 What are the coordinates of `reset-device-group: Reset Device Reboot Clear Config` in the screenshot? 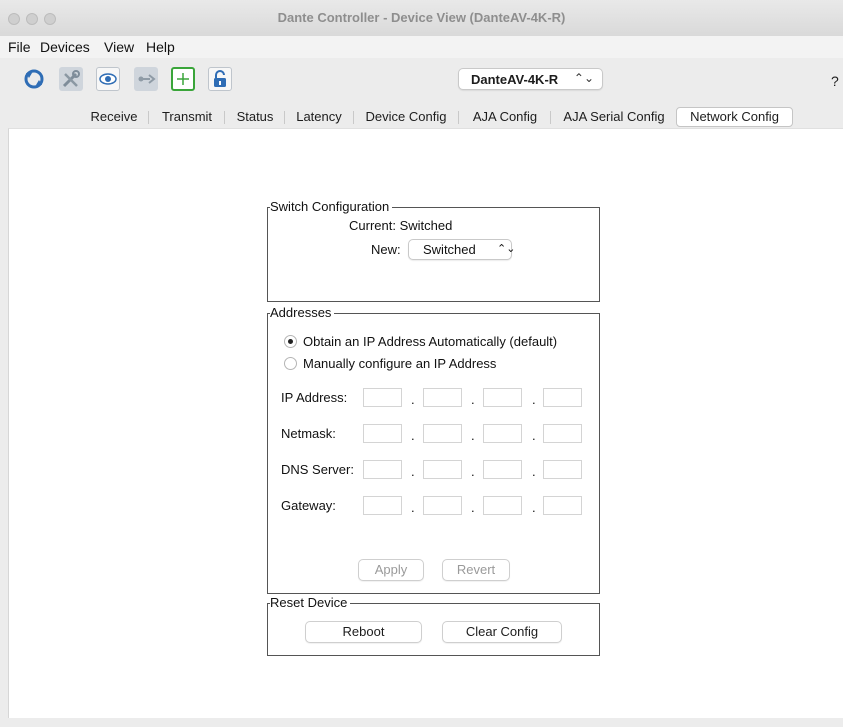 It's located at (433, 625).